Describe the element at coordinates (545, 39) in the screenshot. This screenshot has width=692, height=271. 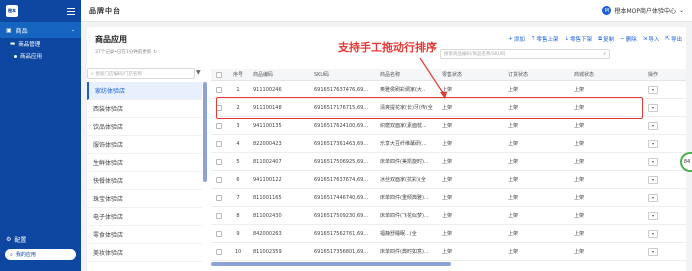
I see `retail-on-button: ⇡ 零售上架` at that location.